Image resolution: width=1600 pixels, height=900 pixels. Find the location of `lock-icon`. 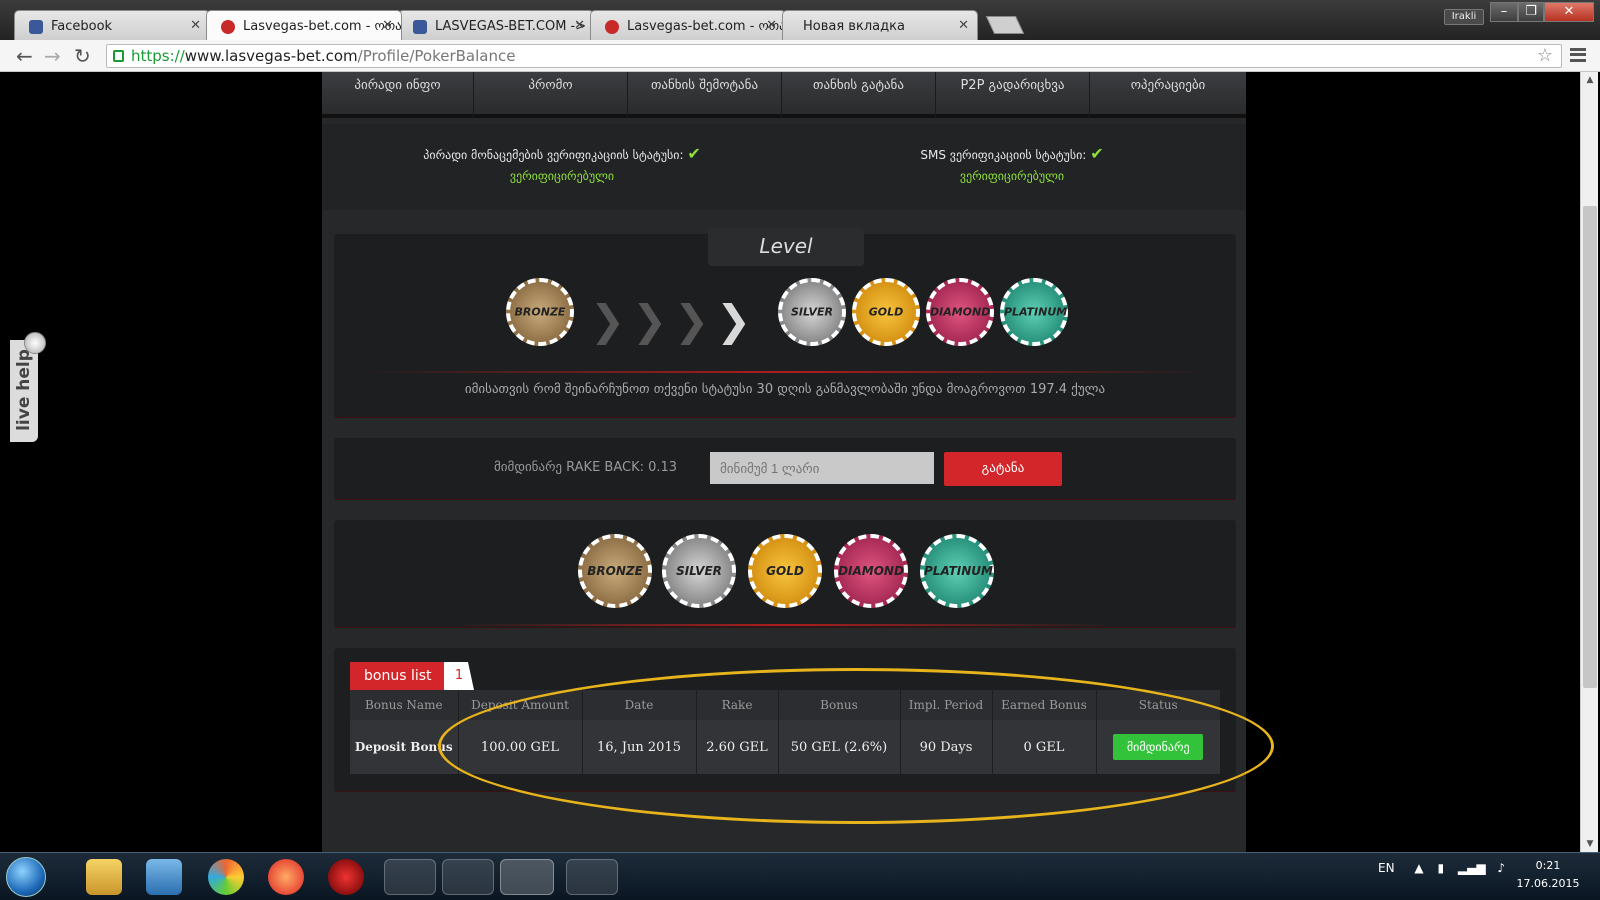

lock-icon is located at coordinates (118, 56).